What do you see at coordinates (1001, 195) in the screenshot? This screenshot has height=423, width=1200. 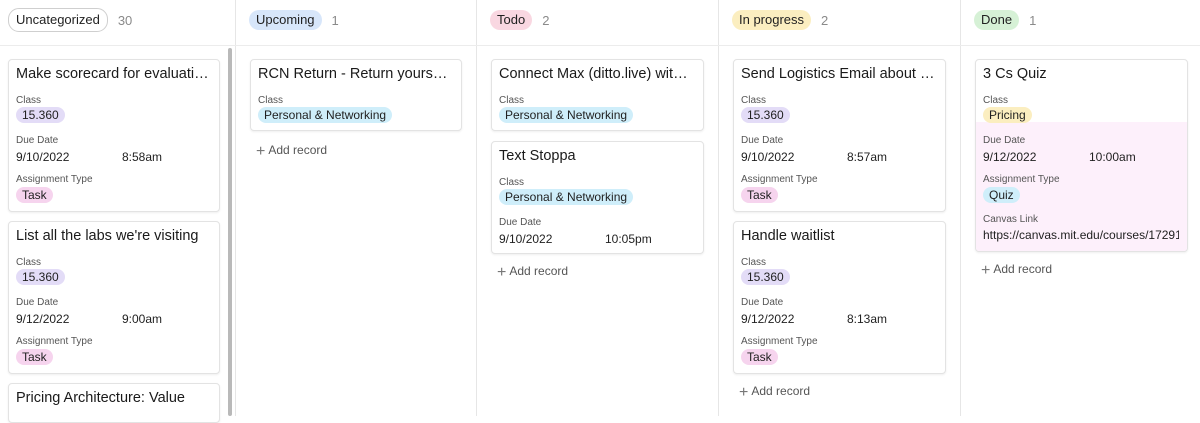 I see `type-tag: Quiz` at bounding box center [1001, 195].